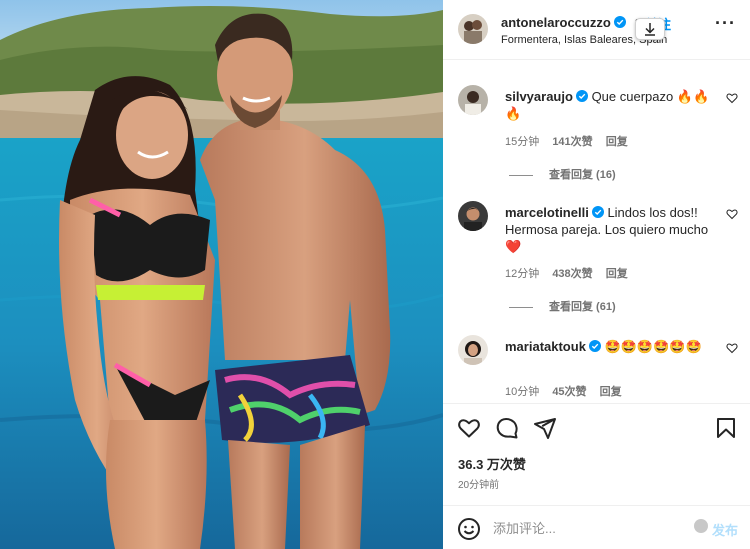 The width and height of the screenshot is (750, 549). What do you see at coordinates (539, 96) in the screenshot?
I see `commenter-username: silvyaraujo` at bounding box center [539, 96].